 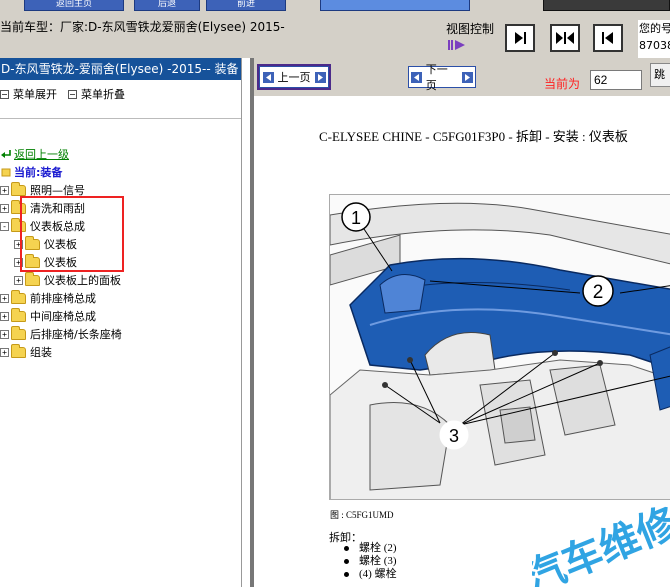 What do you see at coordinates (6, 172) in the screenshot?
I see `current-icon` at bounding box center [6, 172].